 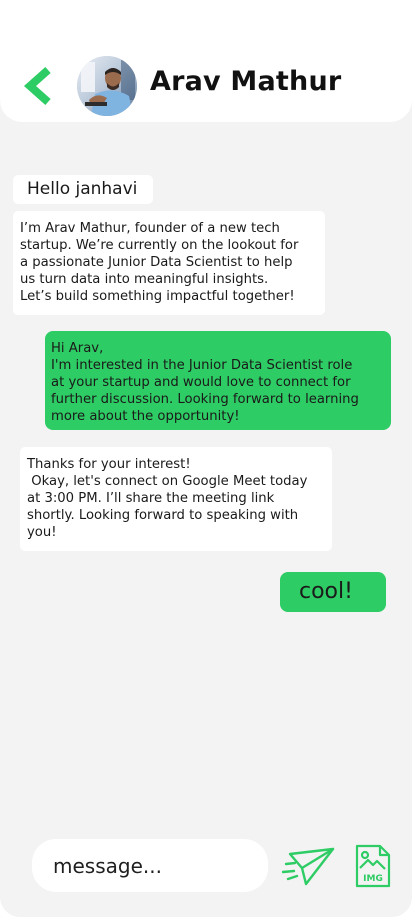 What do you see at coordinates (83, 189) in the screenshot?
I see `message-bubble-incoming: Hello janhavi` at bounding box center [83, 189].